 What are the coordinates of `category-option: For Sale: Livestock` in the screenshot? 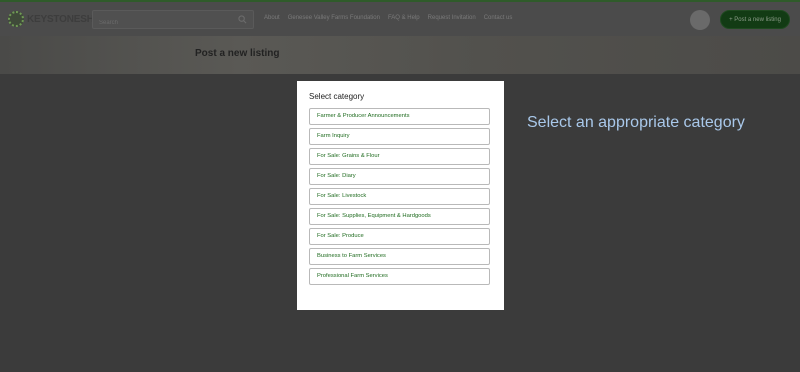 It's located at (399, 196).